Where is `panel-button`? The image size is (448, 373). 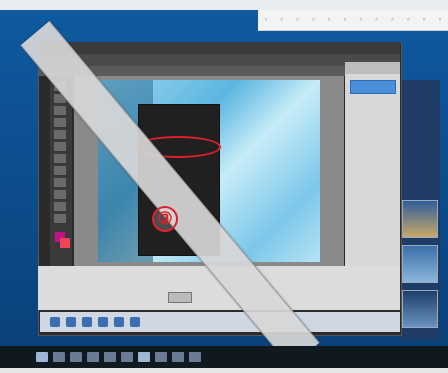 panel-button is located at coordinates (180, 297).